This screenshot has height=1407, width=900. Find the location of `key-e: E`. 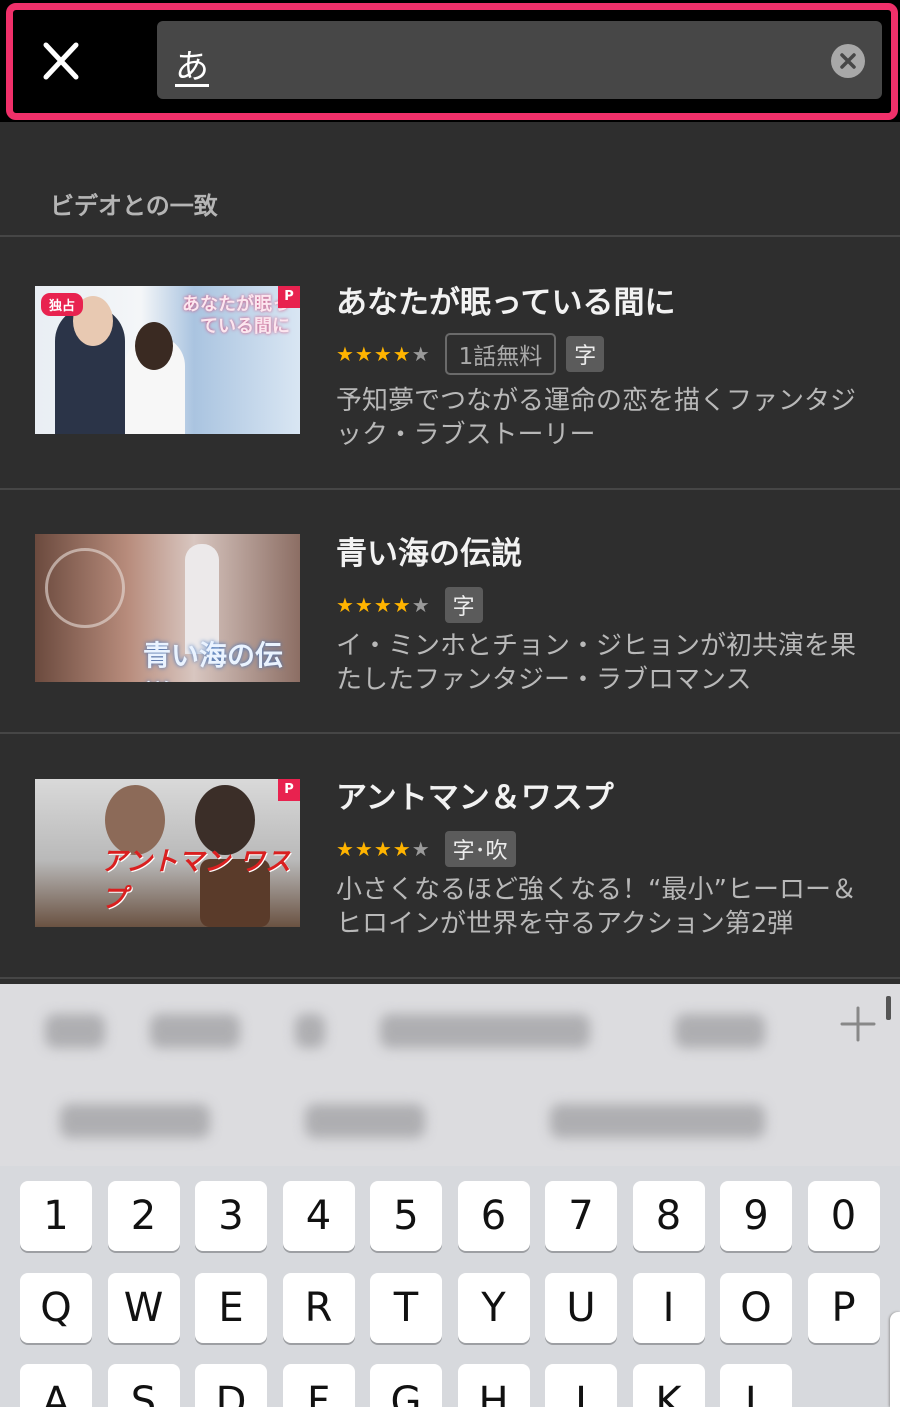

key-e: E is located at coordinates (231, 1308).